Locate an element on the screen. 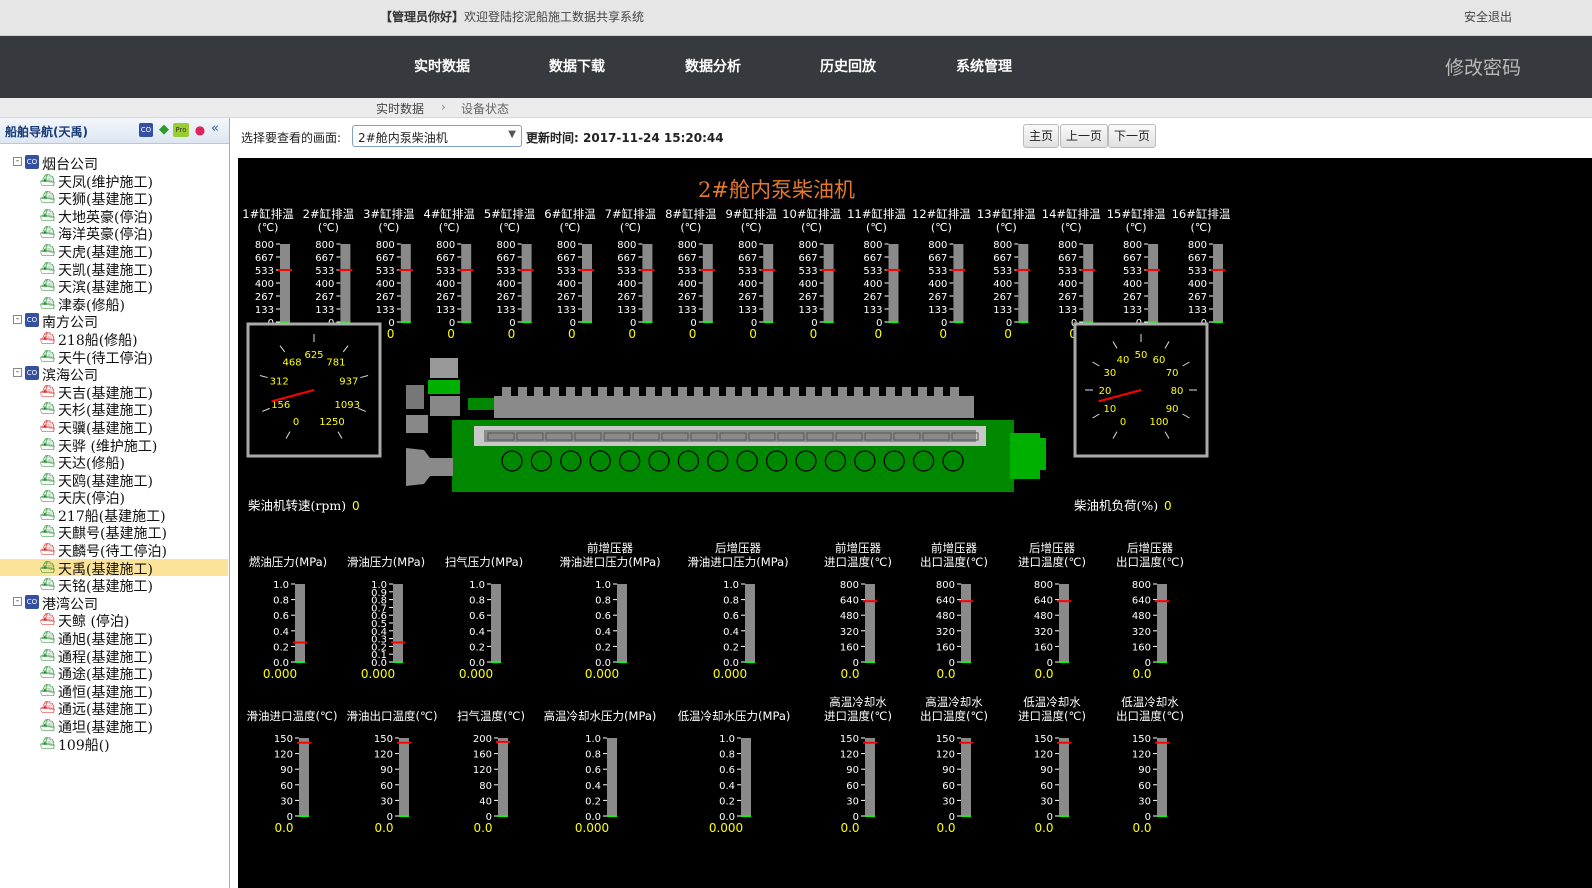  nav-data-analysis: 数据分析 is located at coordinates (713, 66).